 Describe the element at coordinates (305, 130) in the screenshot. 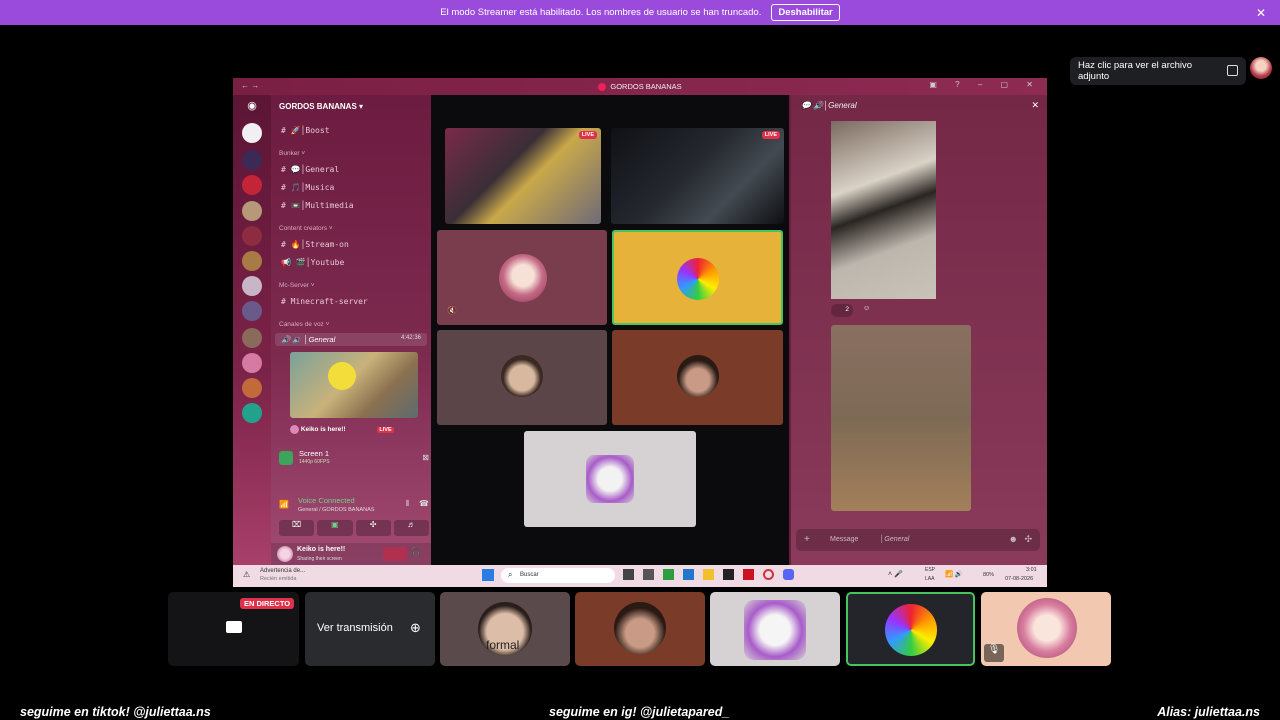

I see `channel-boost: # 🚀│Boost` at that location.